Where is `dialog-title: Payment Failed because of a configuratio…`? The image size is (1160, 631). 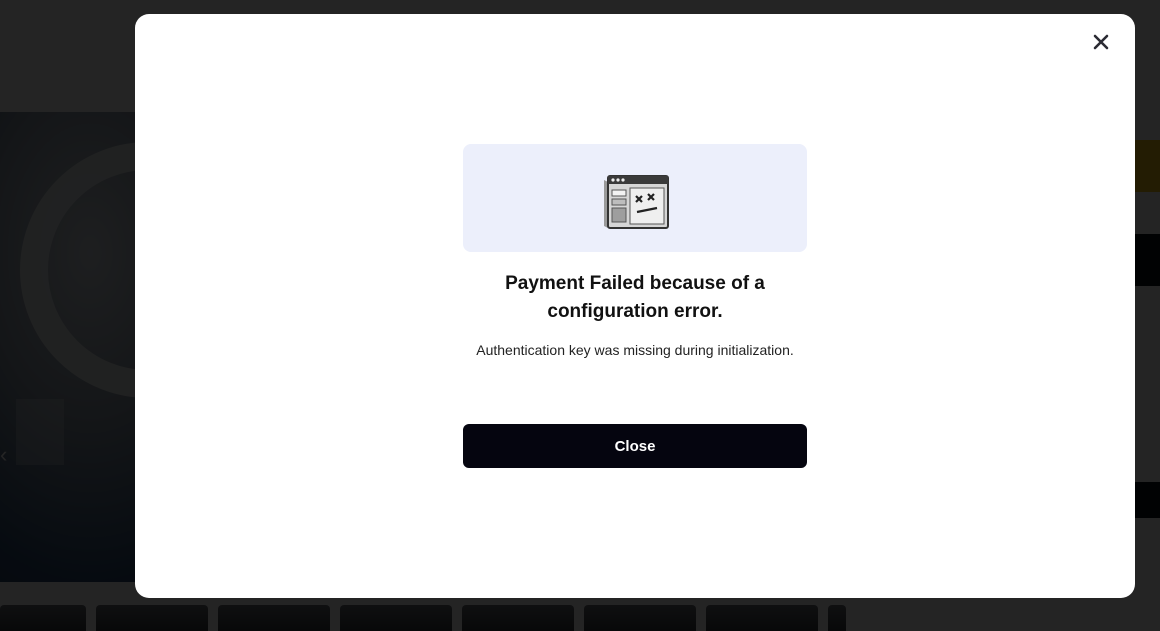
dialog-title: Payment Failed because of a configuratio… is located at coordinates (635, 297).